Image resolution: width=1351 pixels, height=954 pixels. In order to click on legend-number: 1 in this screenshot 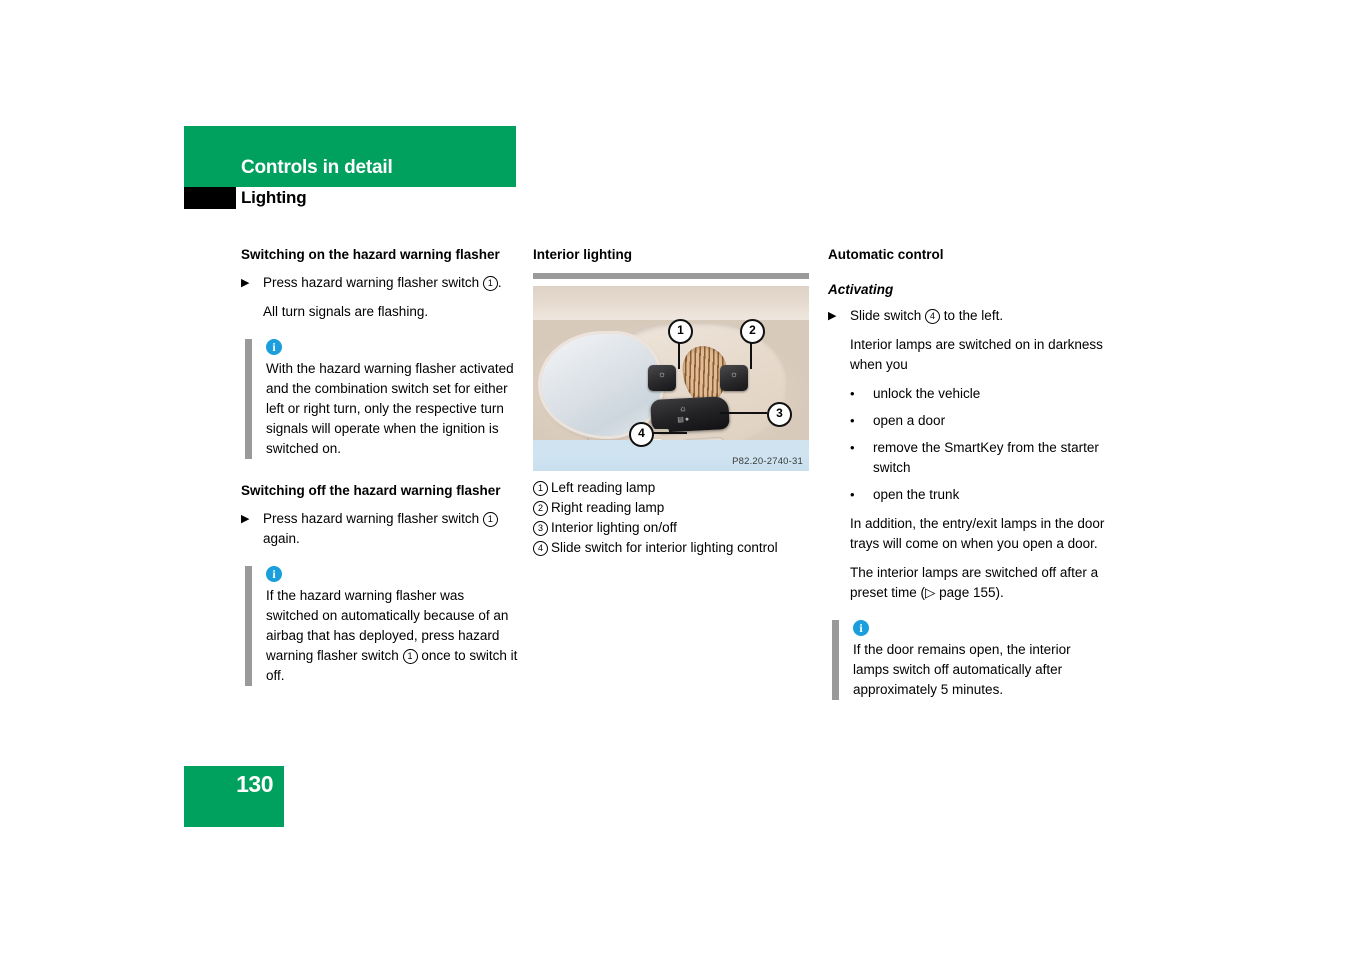, I will do `click(542, 488)`.